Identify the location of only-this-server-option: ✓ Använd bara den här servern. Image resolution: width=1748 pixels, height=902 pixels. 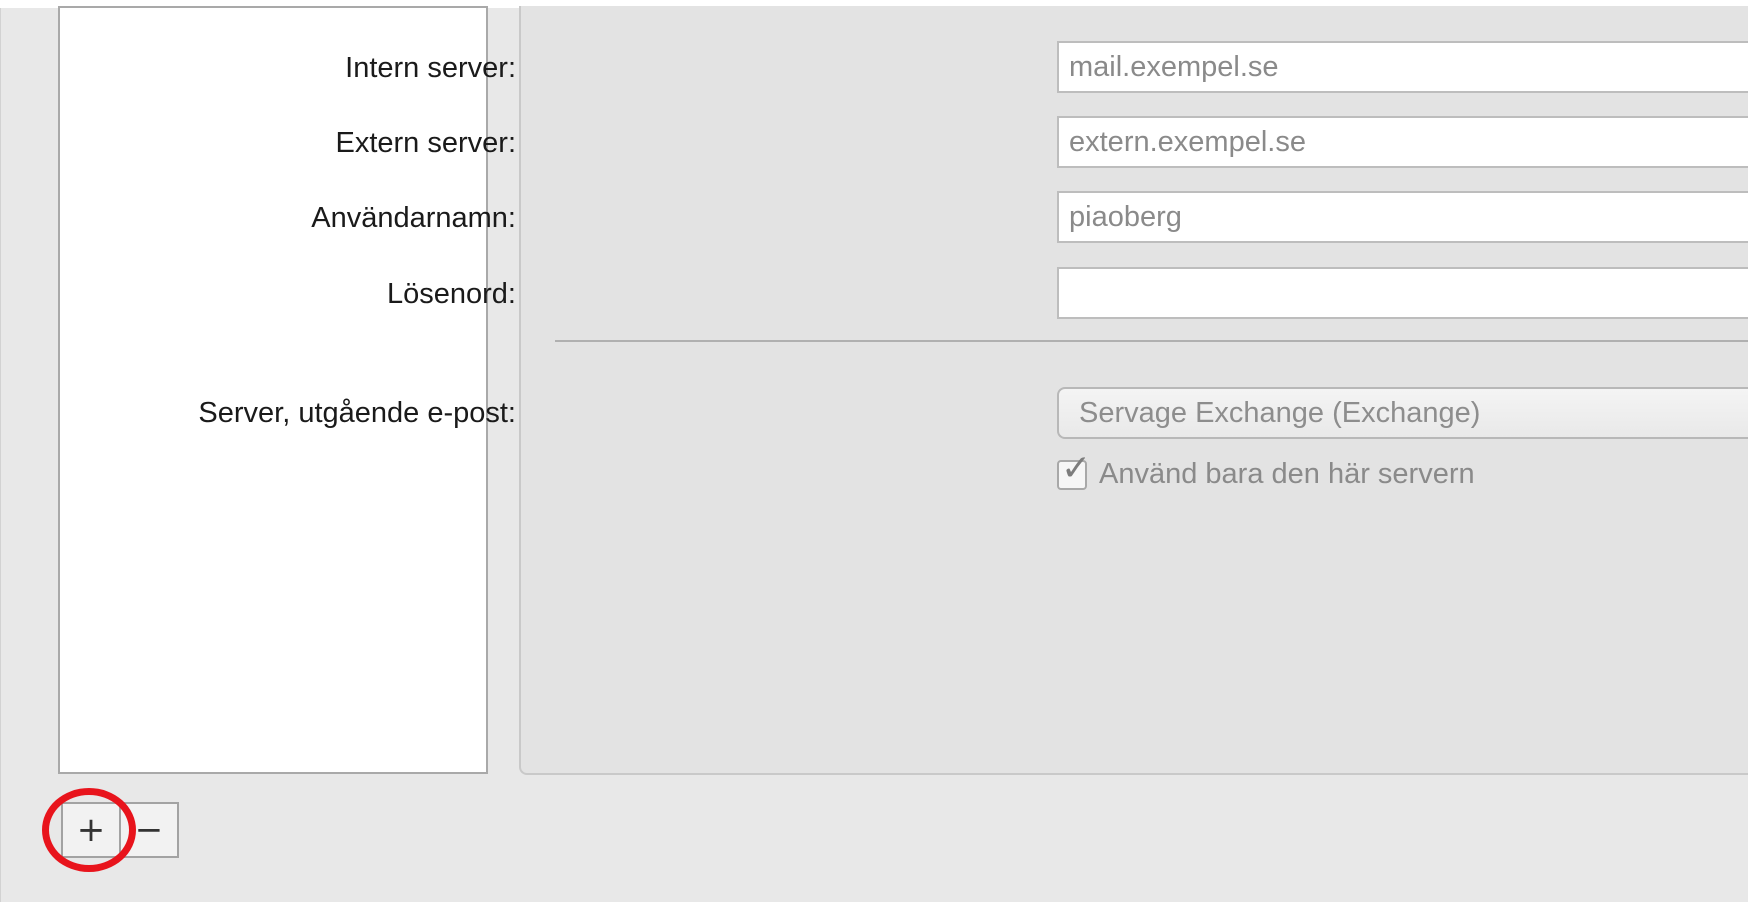
(1266, 469).